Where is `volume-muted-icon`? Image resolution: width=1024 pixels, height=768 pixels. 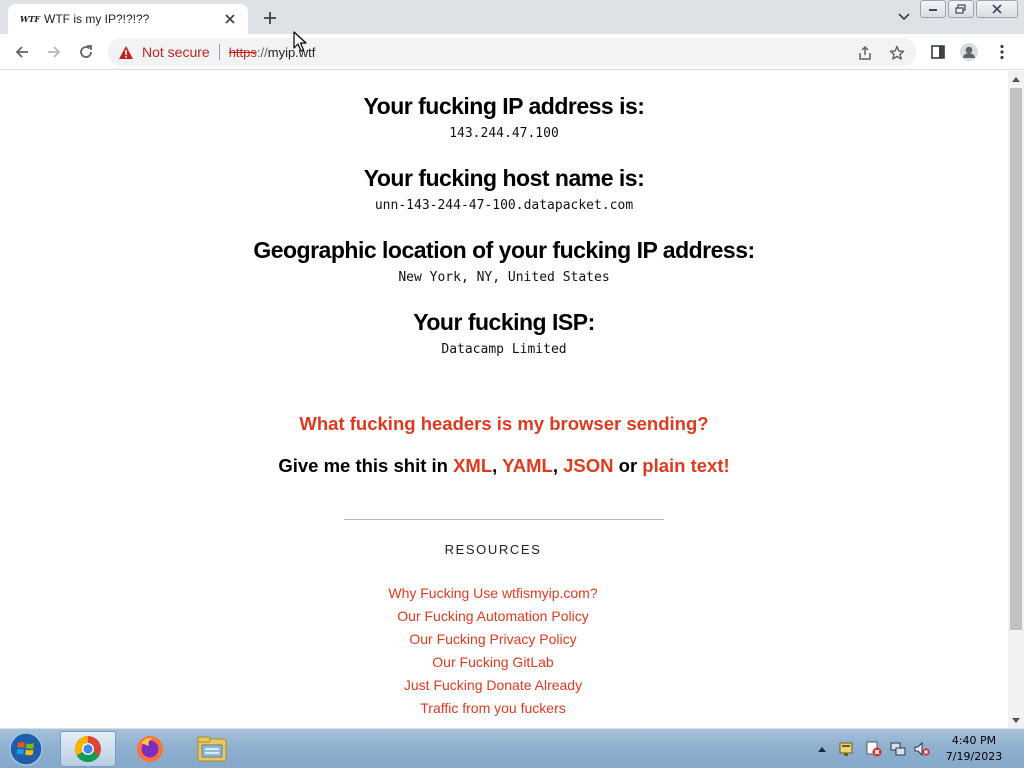 volume-muted-icon is located at coordinates (922, 749).